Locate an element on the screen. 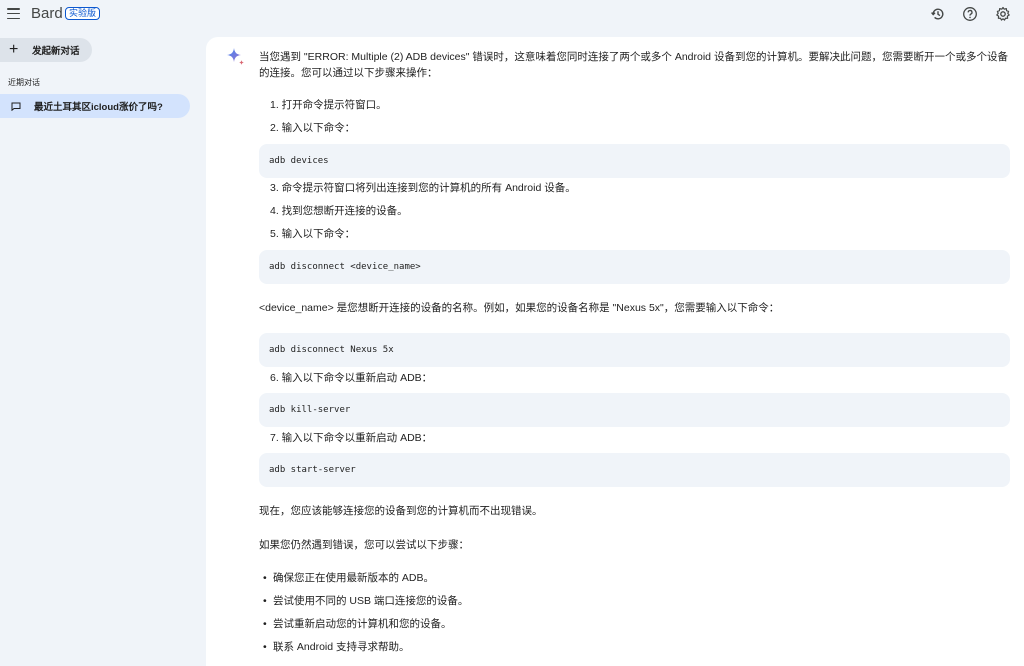 This screenshot has width=1024, height=666. menu-icon is located at coordinates (13, 14).